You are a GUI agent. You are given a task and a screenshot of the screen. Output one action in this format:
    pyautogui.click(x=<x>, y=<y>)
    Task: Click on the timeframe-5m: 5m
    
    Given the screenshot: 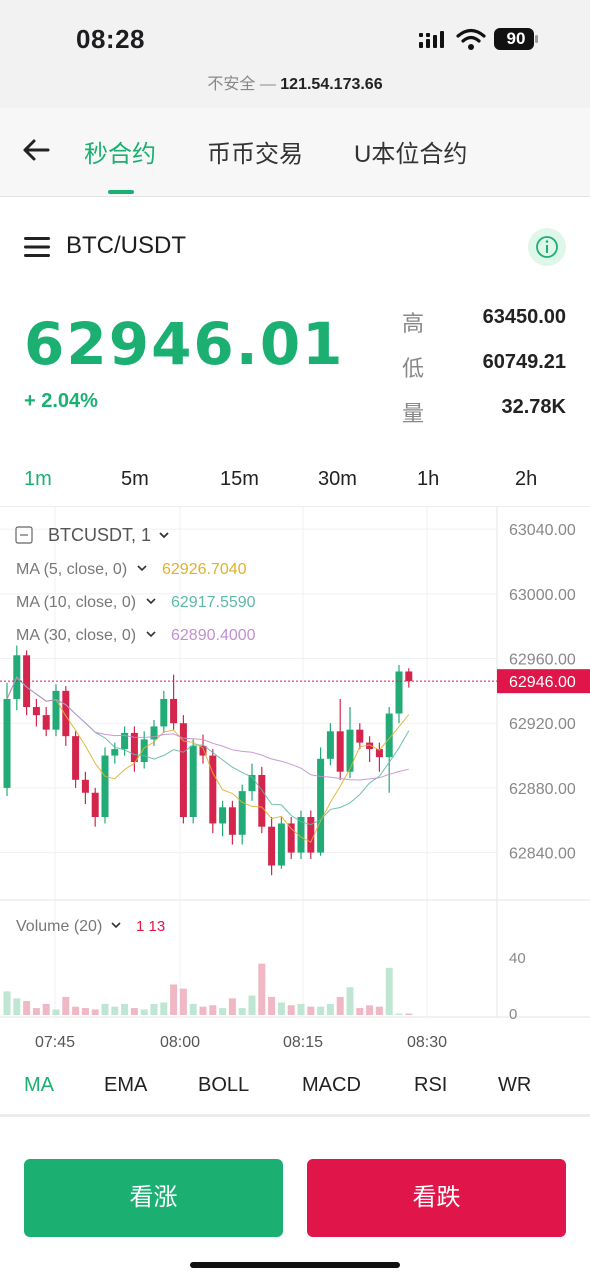 What is the action you would take?
    pyautogui.click(x=135, y=479)
    